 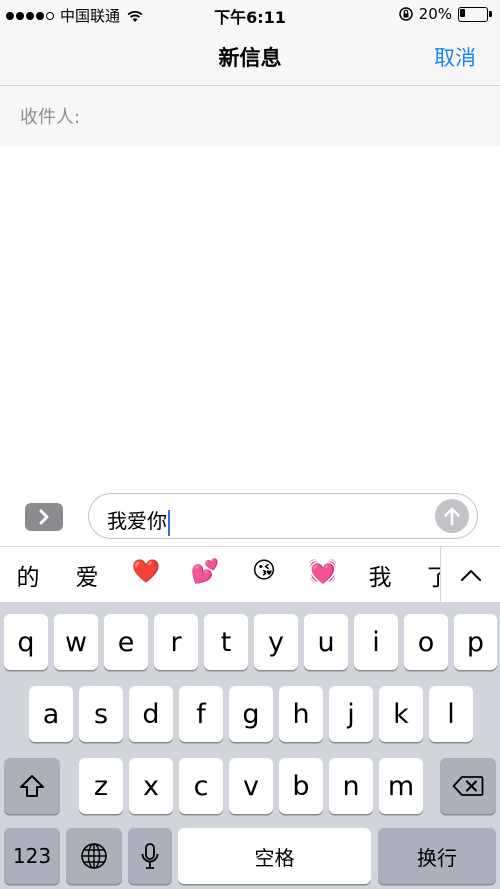 What do you see at coordinates (28, 575) in the screenshot?
I see `candidate-item: 的` at bounding box center [28, 575].